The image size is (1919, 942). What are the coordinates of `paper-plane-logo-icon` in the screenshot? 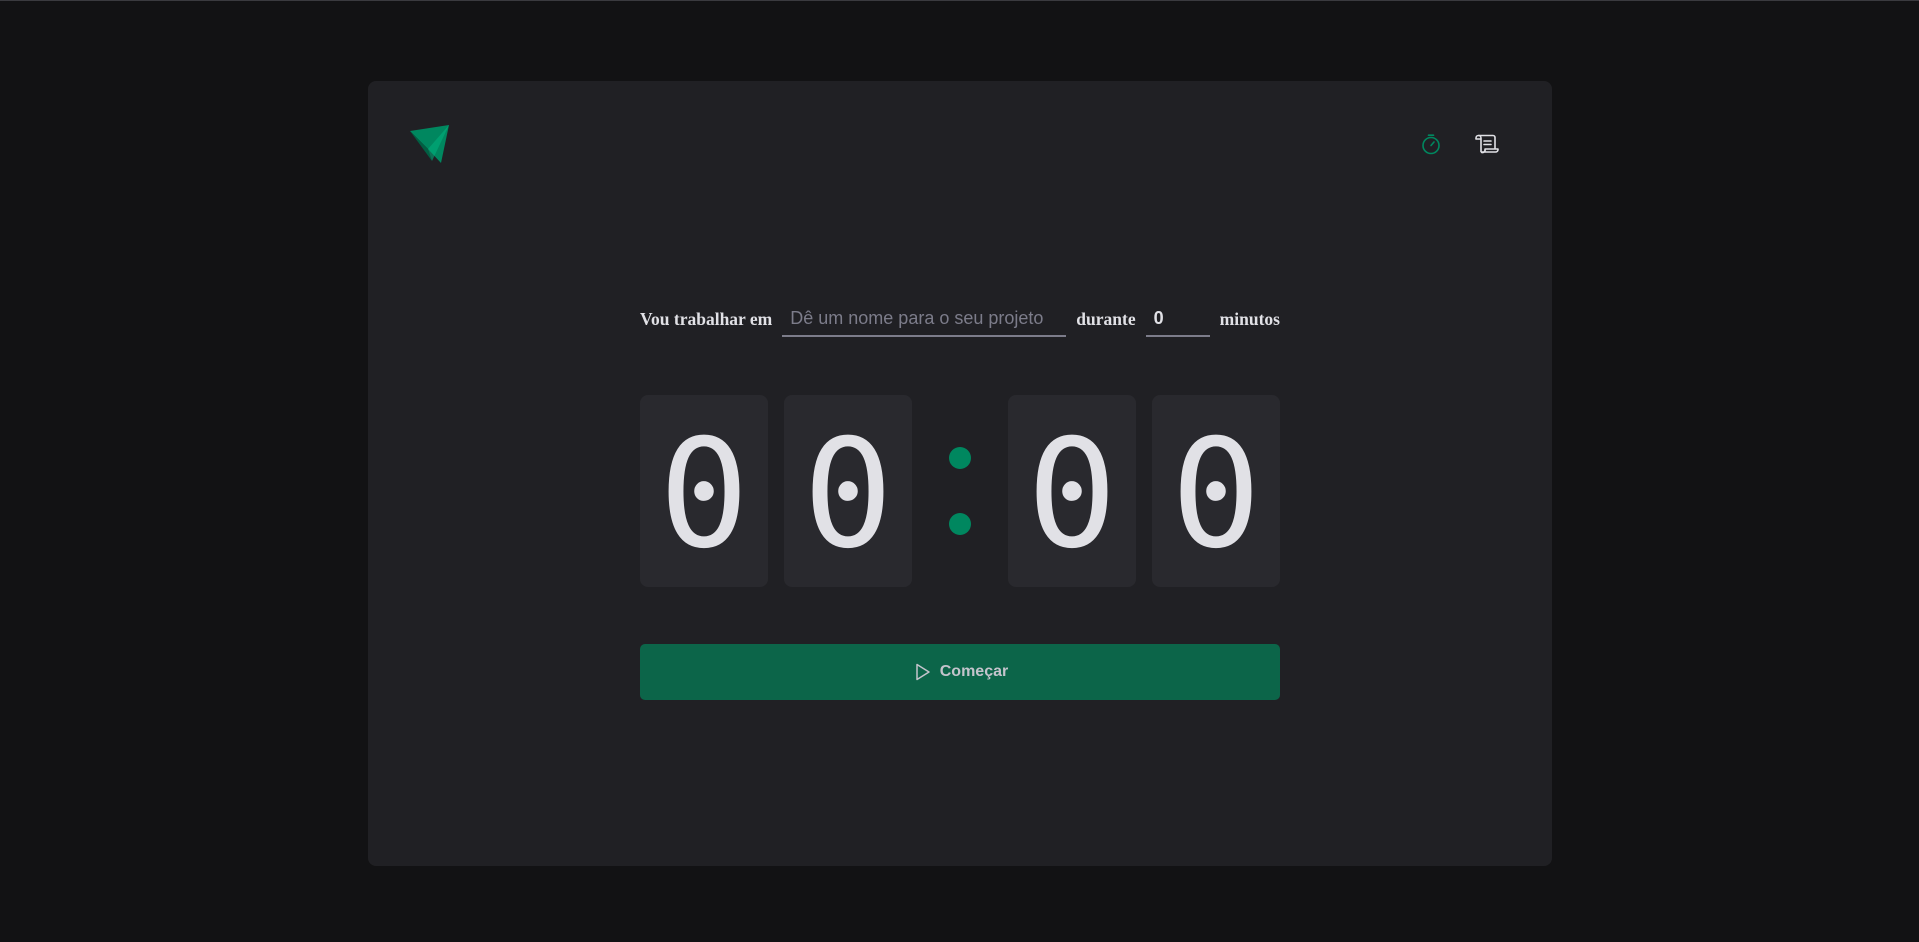 It's located at (429, 144).